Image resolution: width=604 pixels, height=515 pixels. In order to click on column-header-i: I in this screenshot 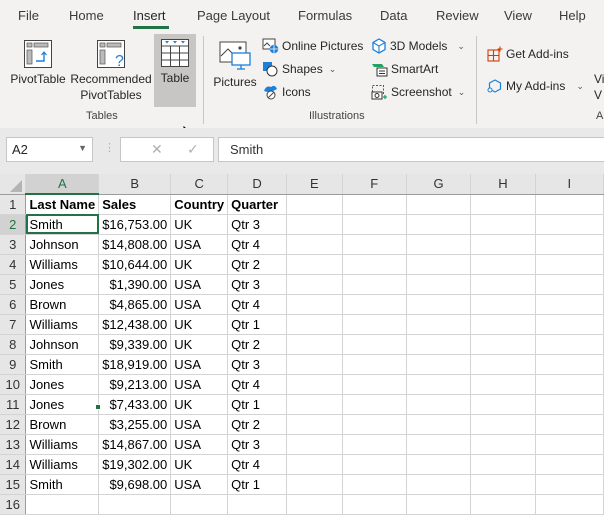, I will do `click(569, 184)`.